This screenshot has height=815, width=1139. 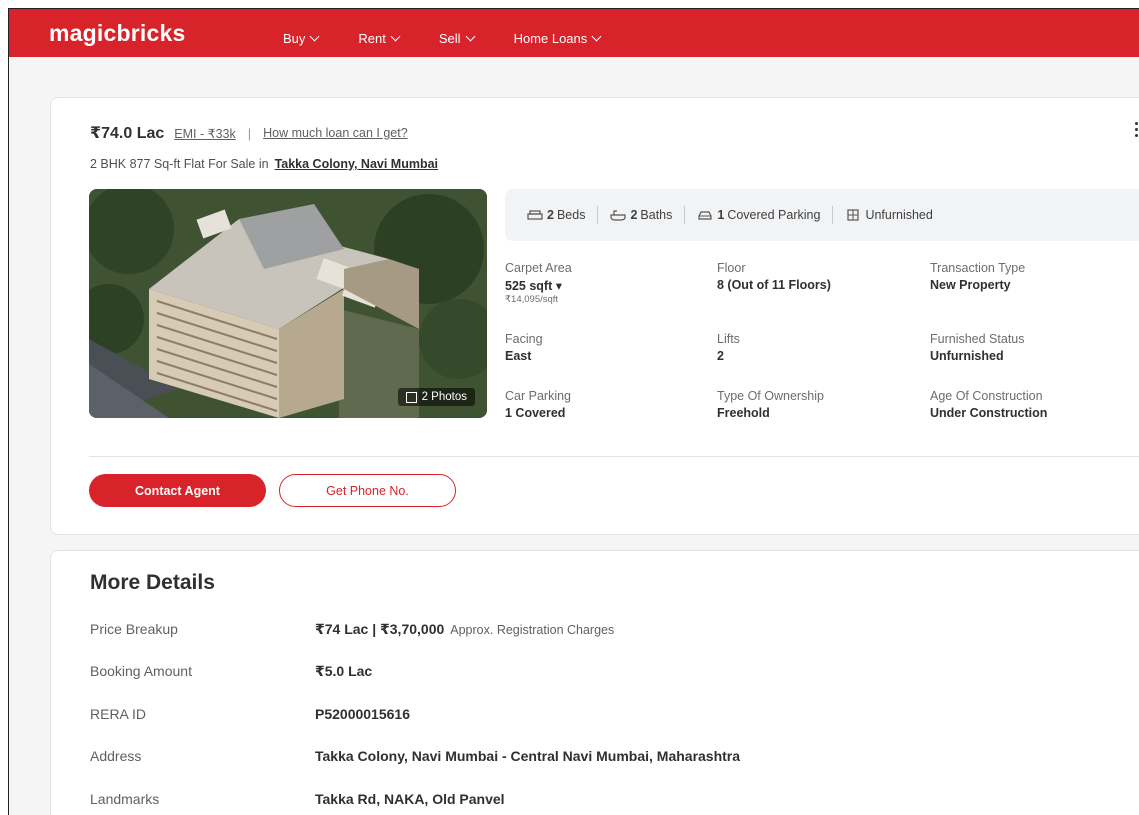 I want to click on baths-label: Baths, so click(x=656, y=215).